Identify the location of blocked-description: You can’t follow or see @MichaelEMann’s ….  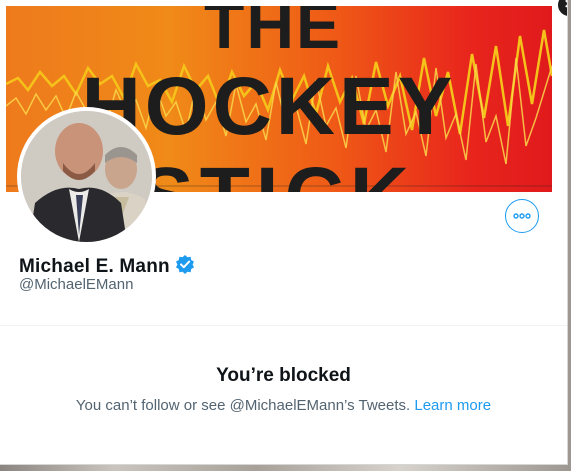
(283, 405).